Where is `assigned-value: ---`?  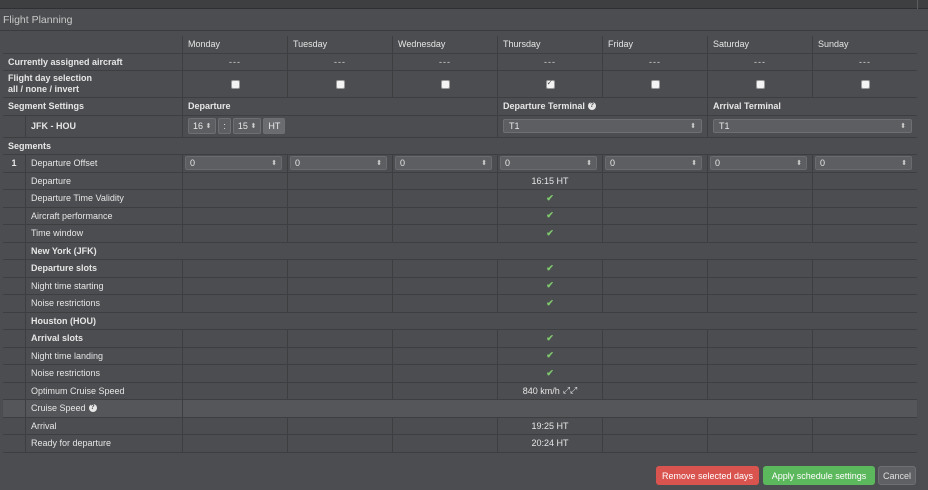
assigned-value: --- is located at coordinates (340, 61).